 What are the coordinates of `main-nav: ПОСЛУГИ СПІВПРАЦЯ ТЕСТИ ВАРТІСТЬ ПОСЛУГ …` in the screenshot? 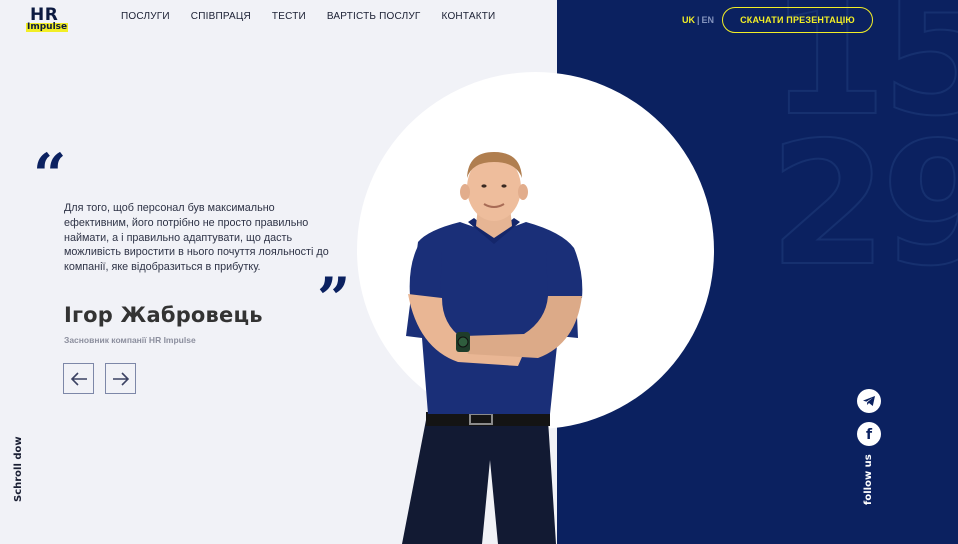 It's located at (318, 16).